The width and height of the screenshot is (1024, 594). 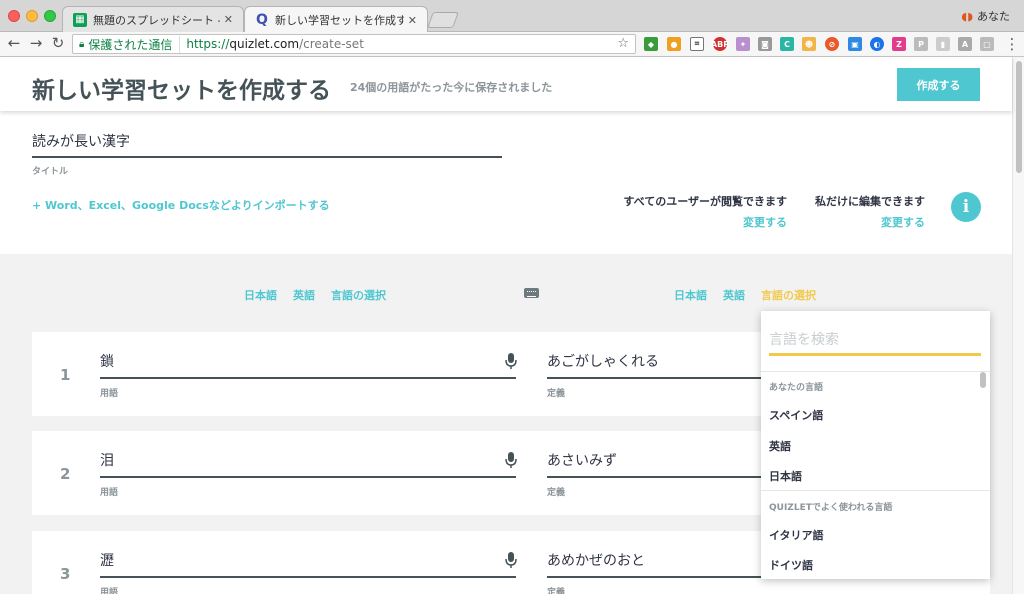 I want to click on card-number: 3, so click(x=65, y=574).